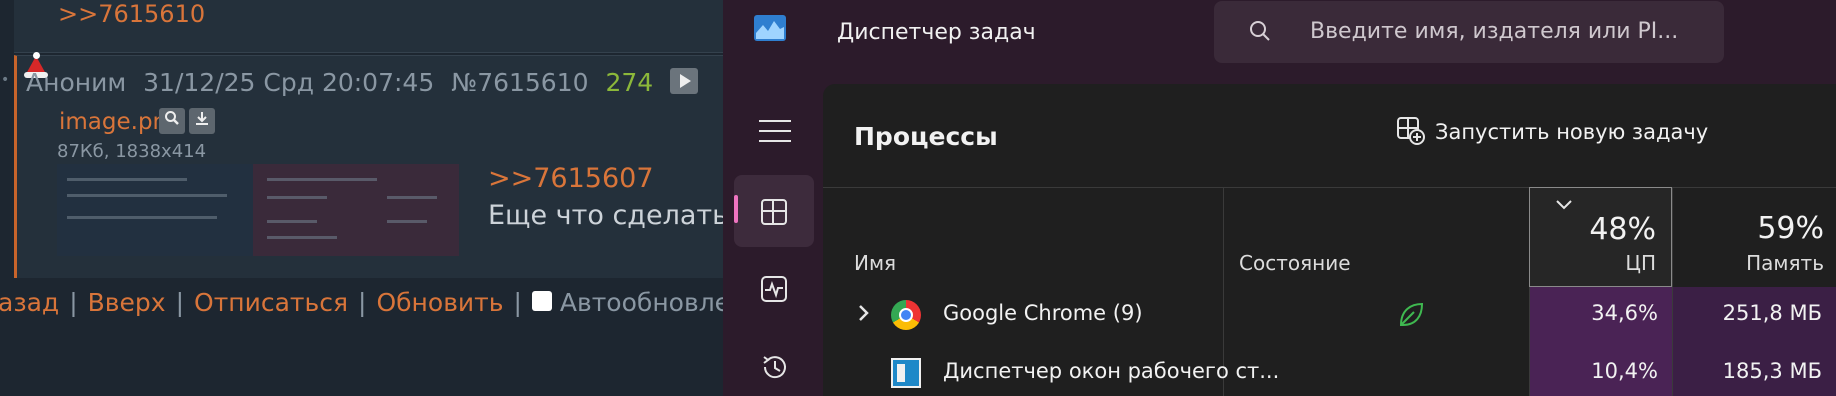 The height and width of the screenshot is (396, 1836). Describe the element at coordinates (1295, 263) in the screenshot. I see `column-header-state: Состояние` at that location.